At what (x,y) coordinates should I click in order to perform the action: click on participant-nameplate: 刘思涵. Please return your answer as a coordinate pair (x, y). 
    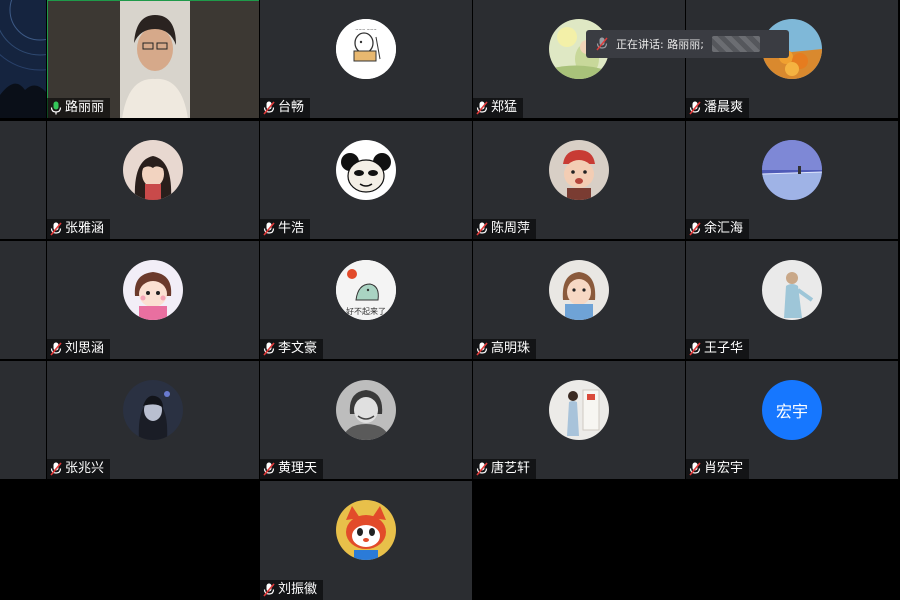
    Looking at the image, I should click on (79, 349).